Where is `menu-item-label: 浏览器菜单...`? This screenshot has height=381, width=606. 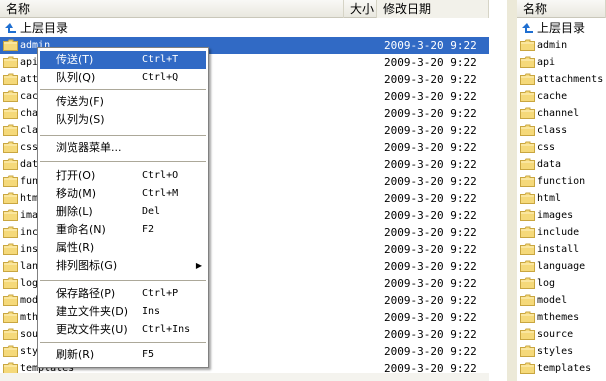 menu-item-label: 浏览器菜单... is located at coordinates (89, 147).